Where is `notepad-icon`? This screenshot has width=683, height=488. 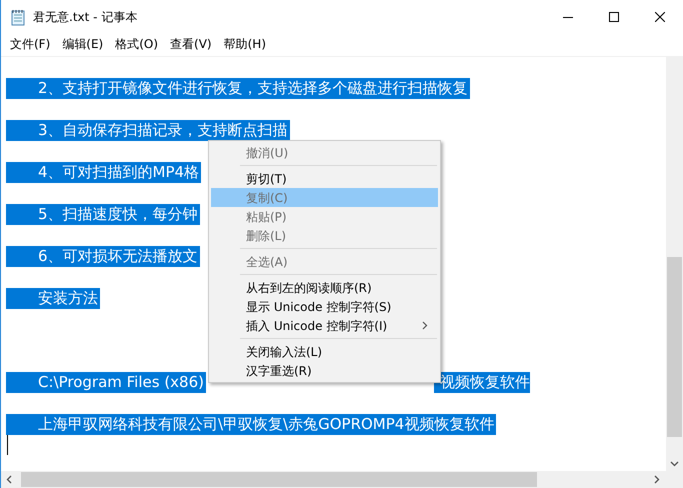
notepad-icon is located at coordinates (18, 17).